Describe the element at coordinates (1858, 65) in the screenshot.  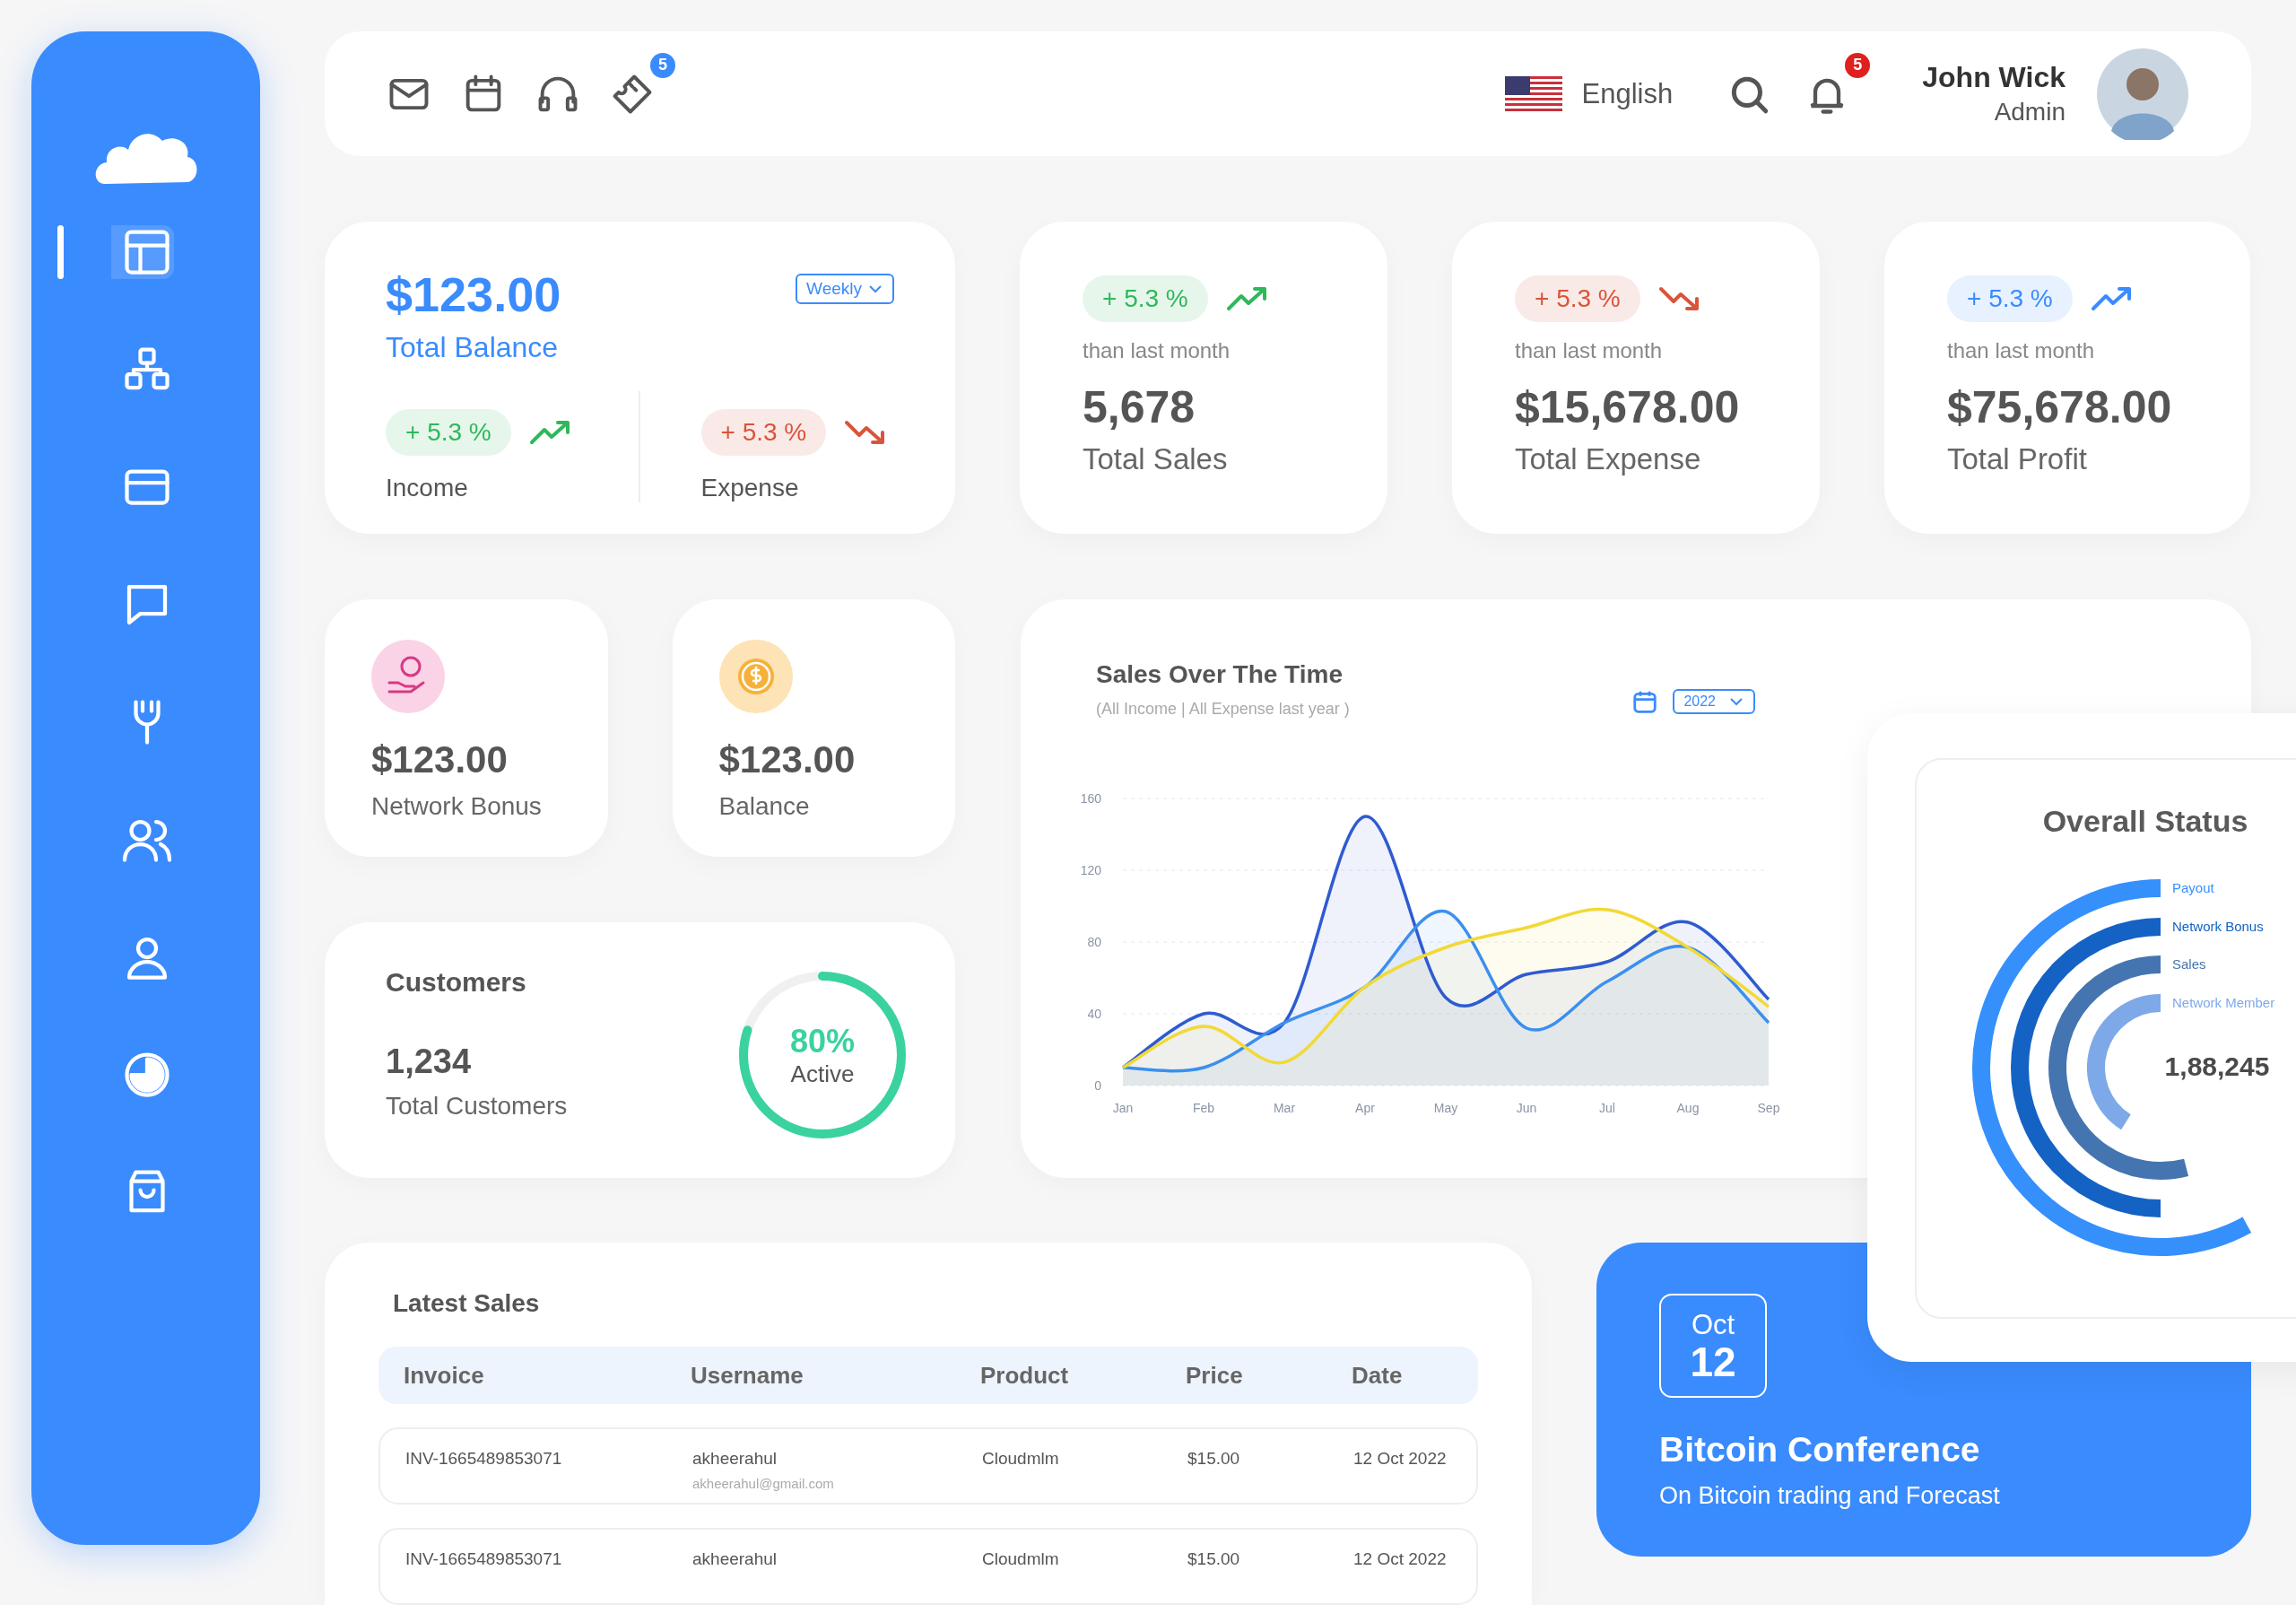
I see `notification-badge: 5` at that location.